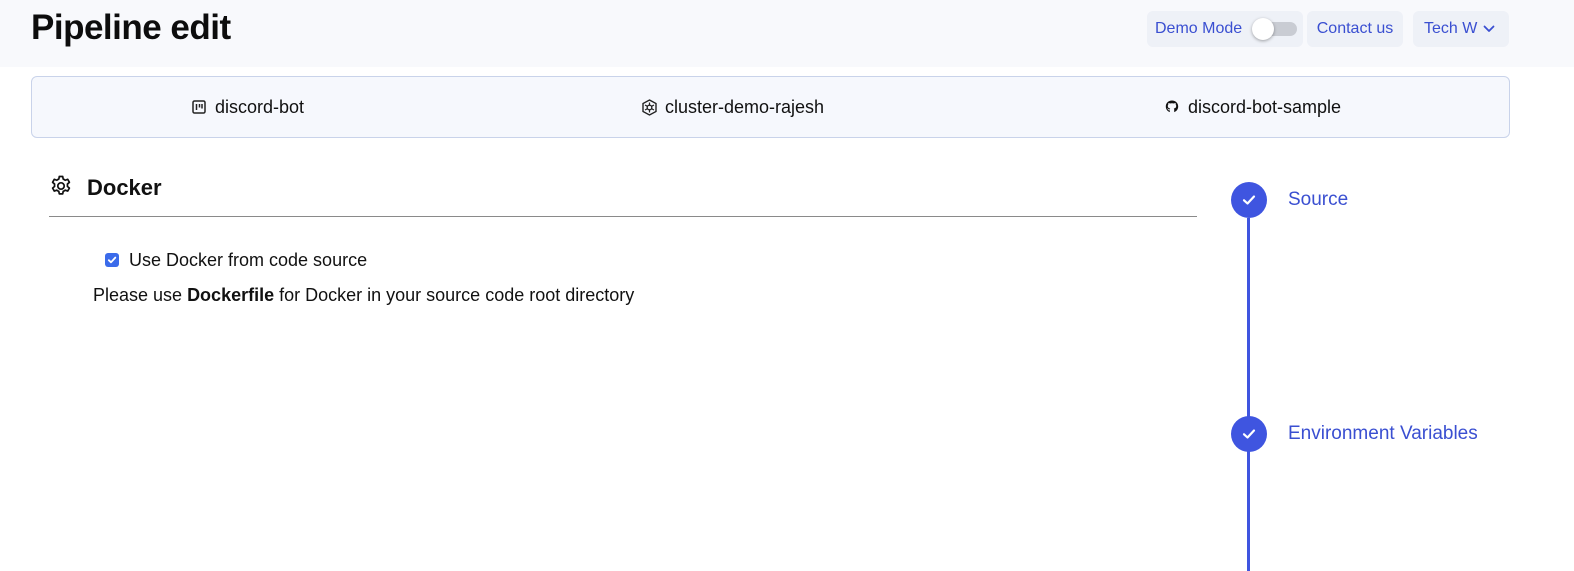 The height and width of the screenshot is (571, 1574). I want to click on toggle-knob, so click(1263, 29).